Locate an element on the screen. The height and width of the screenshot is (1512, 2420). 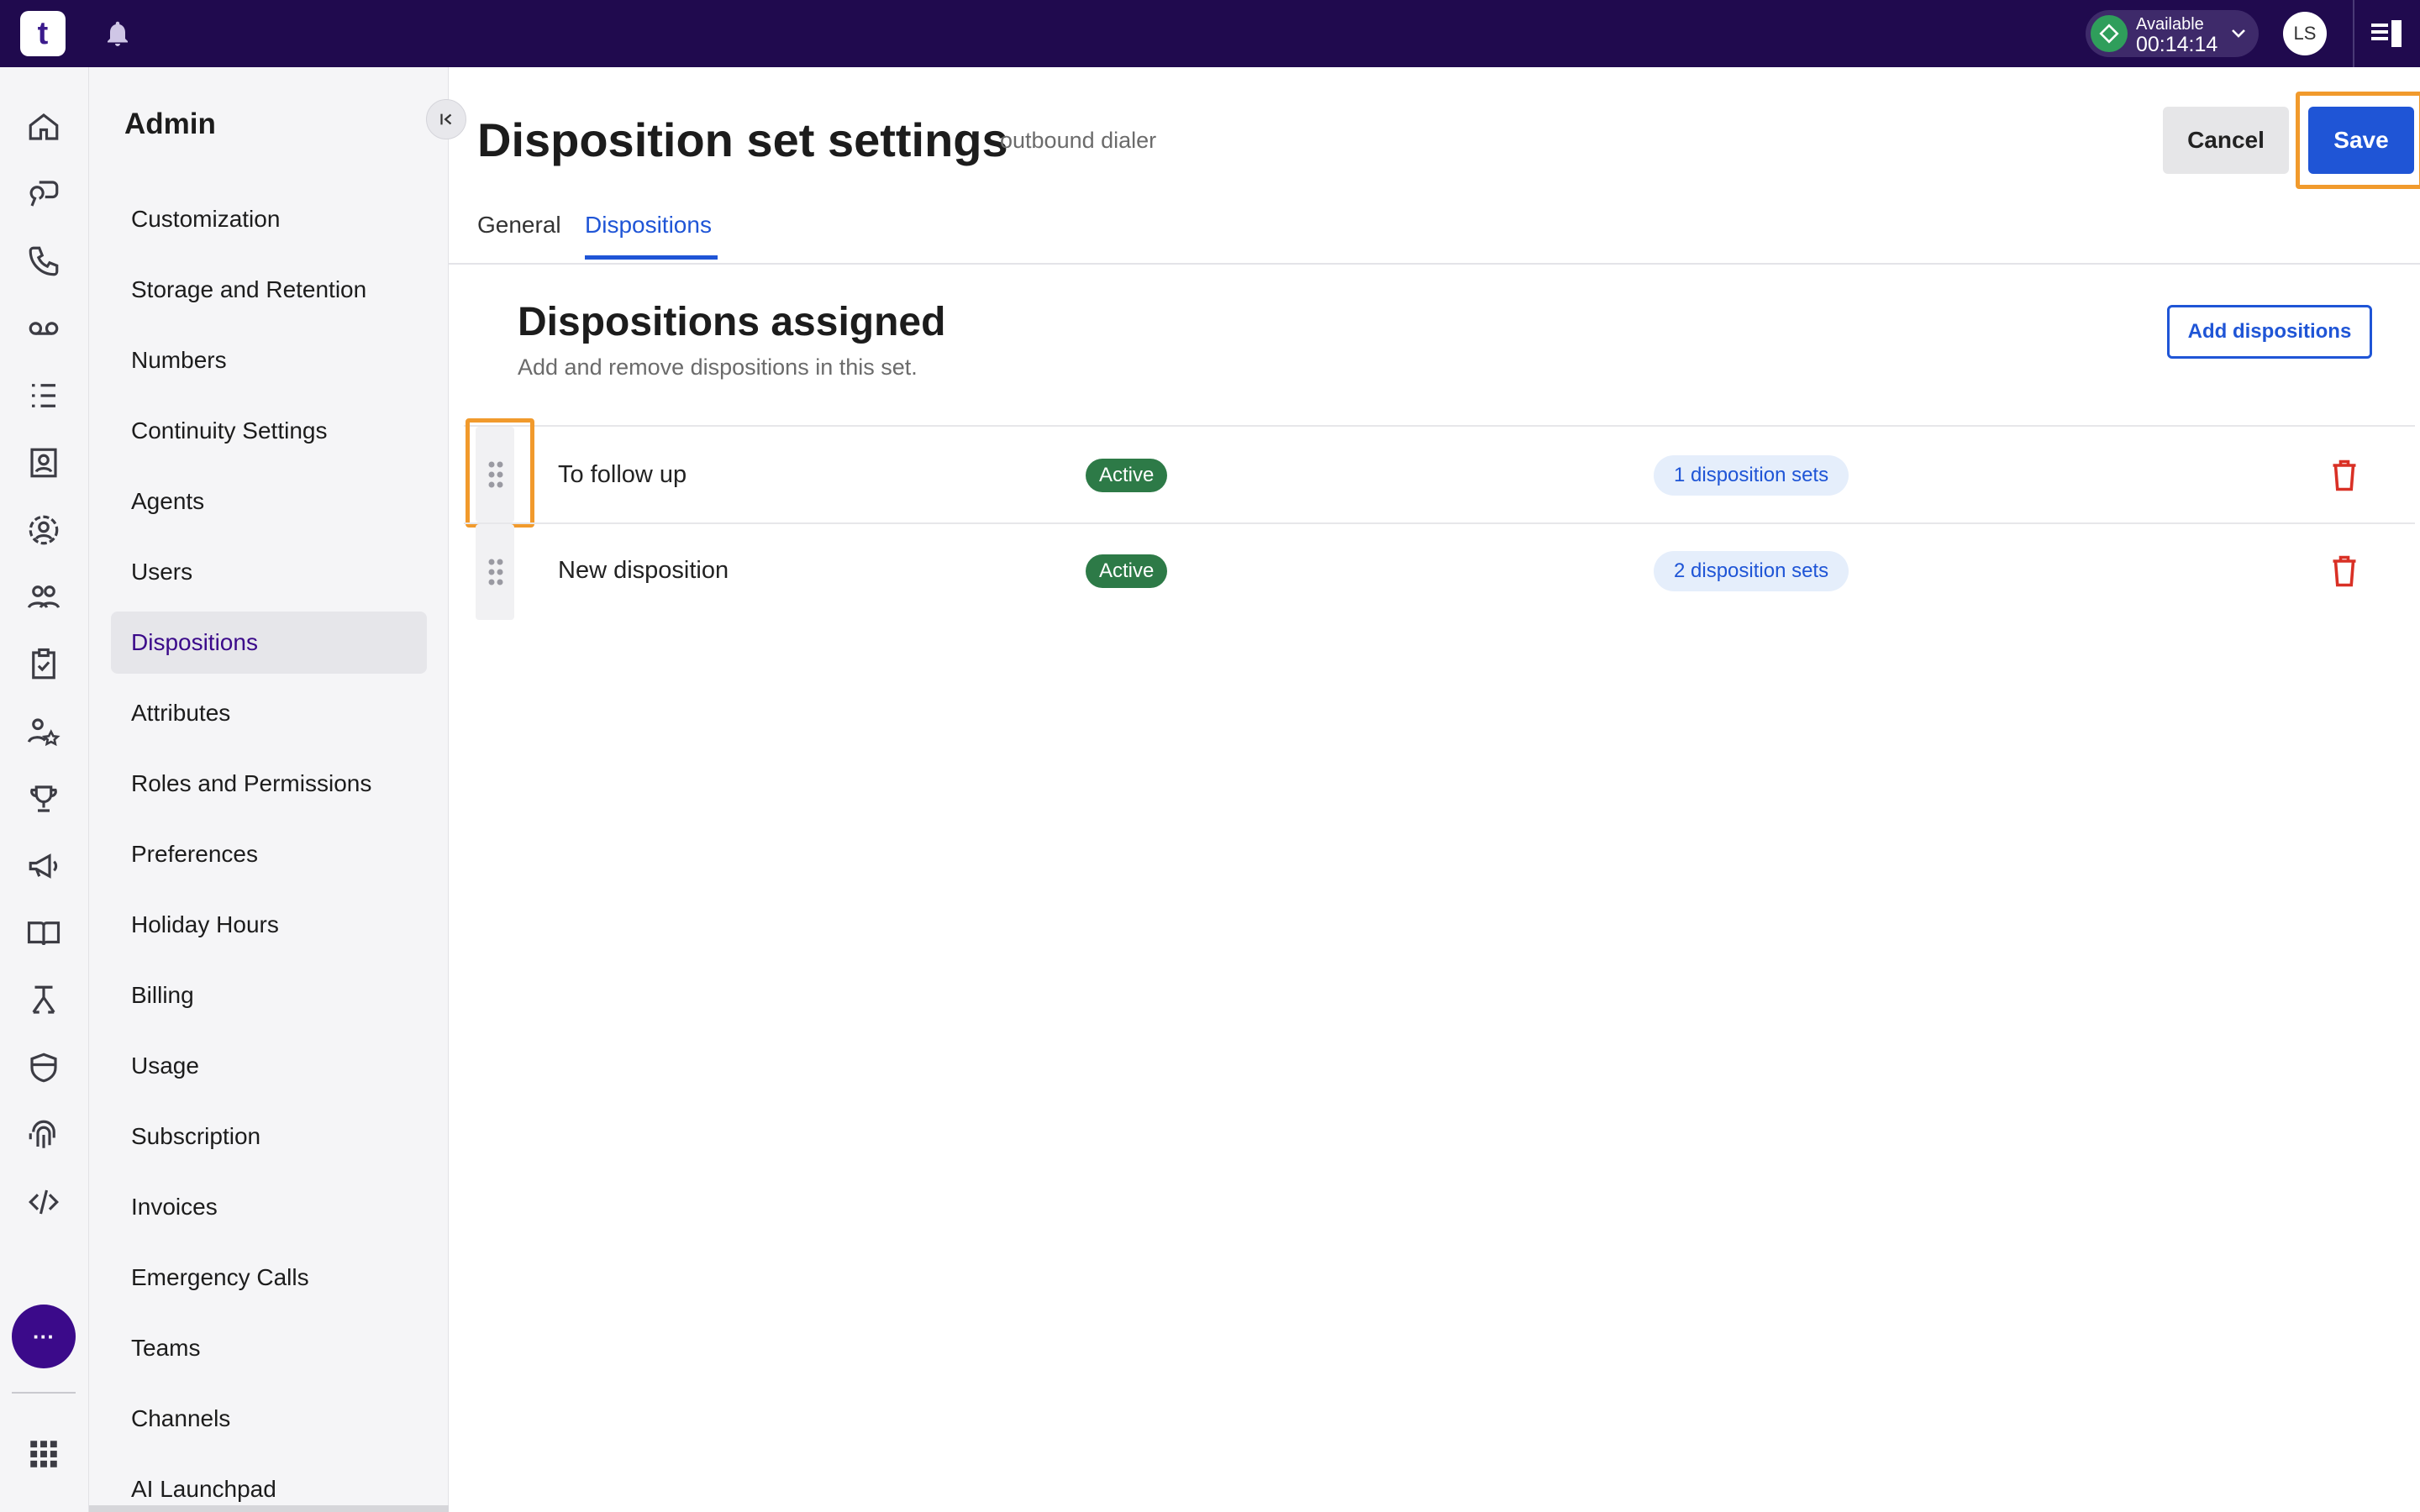
sidebar-item-label: Storage and Retention is located at coordinates (249, 289).